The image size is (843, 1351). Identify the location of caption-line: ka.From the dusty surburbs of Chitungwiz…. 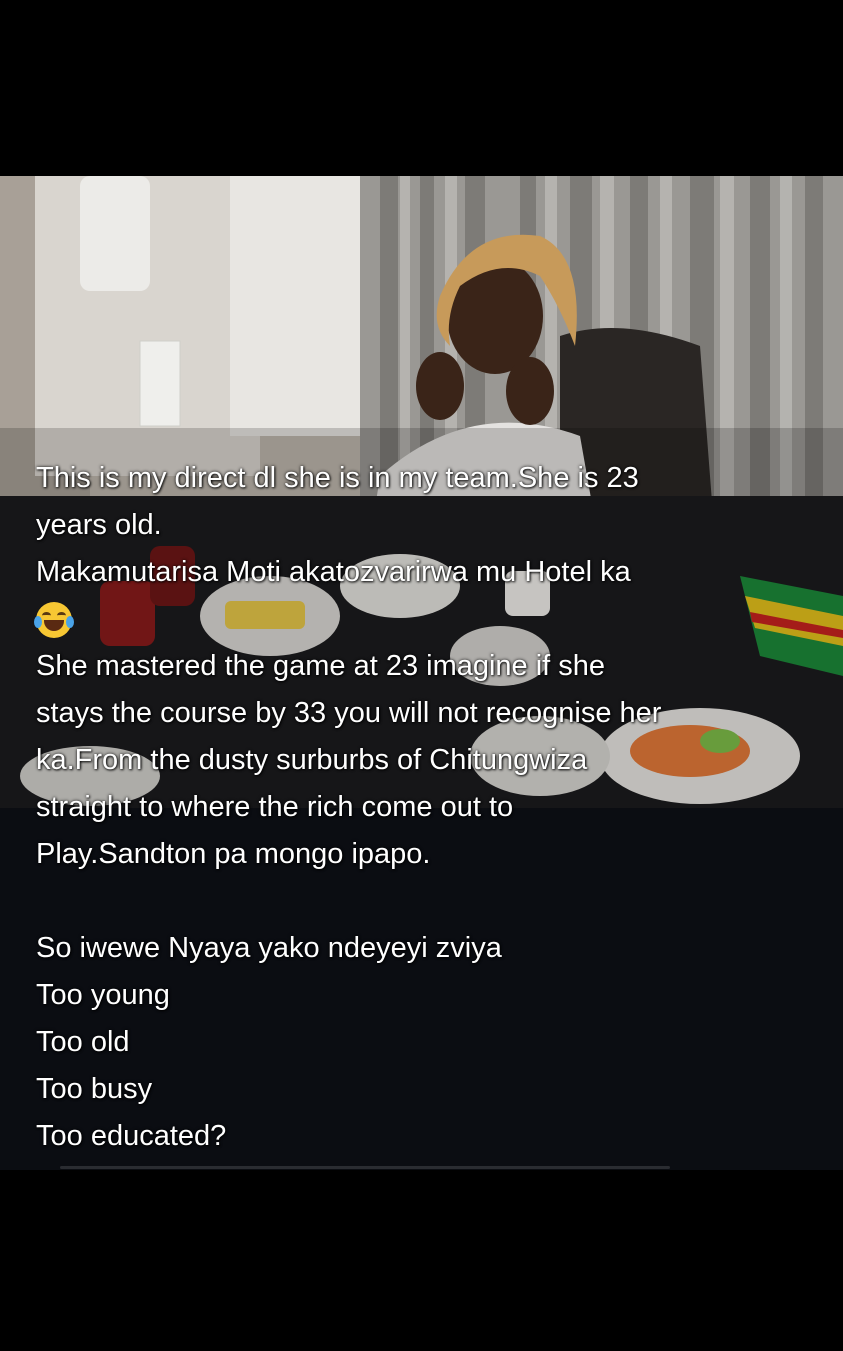
(312, 760).